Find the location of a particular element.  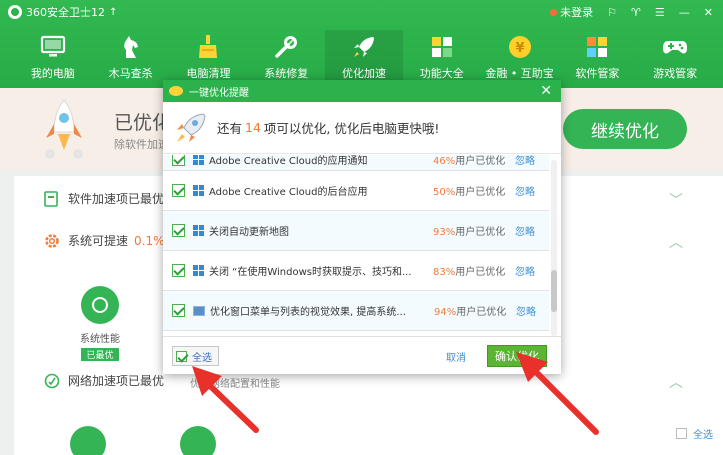

skin-icon: ⚐ is located at coordinates (612, 12).